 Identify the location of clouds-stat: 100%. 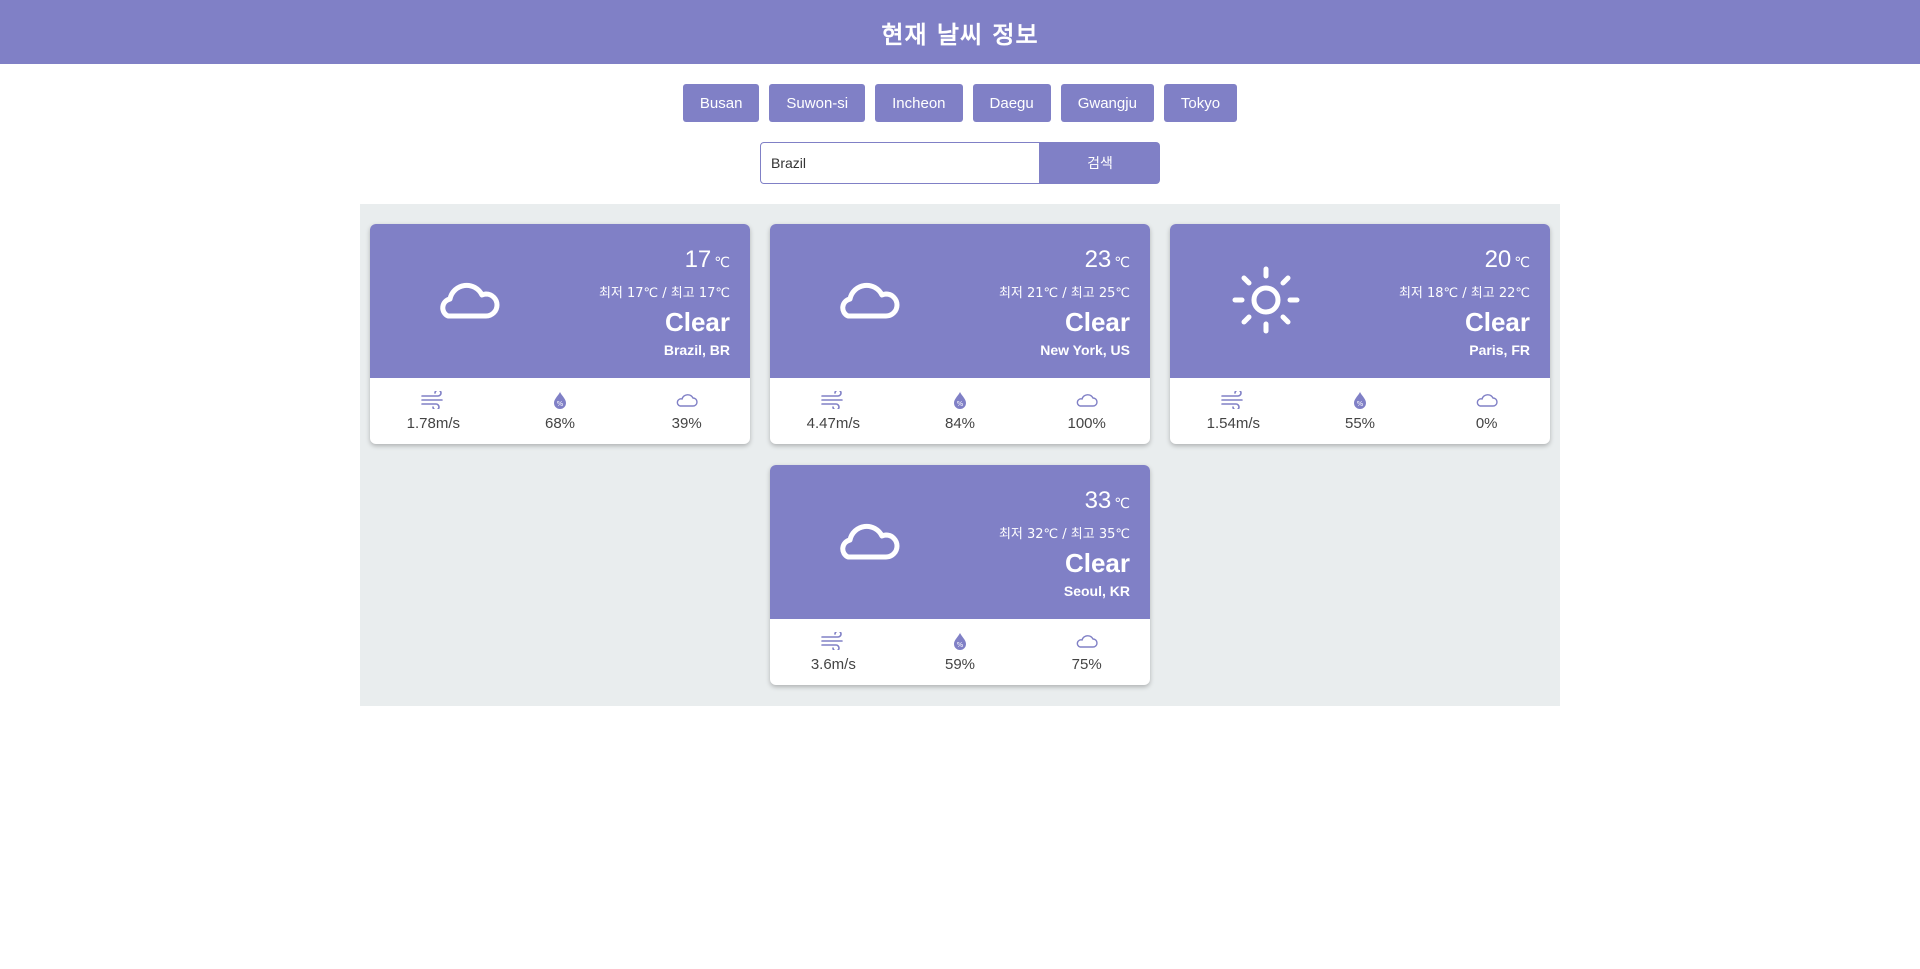
(1086, 411).